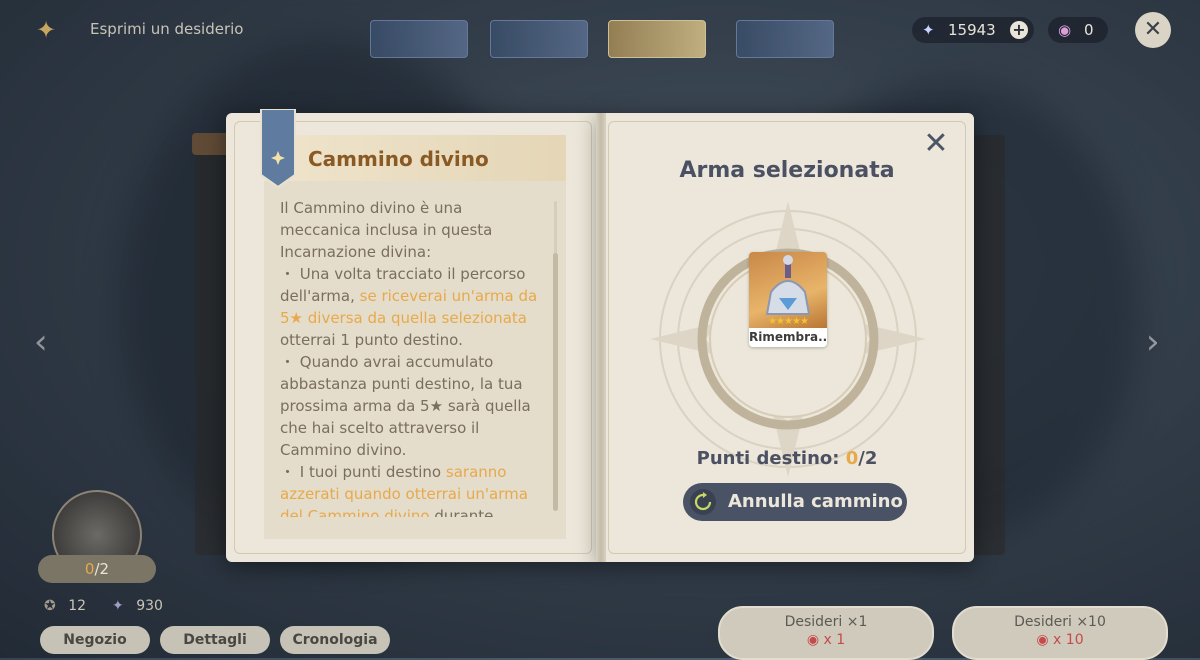  What do you see at coordinates (335, 640) in the screenshot?
I see `history-button: Cronologia` at bounding box center [335, 640].